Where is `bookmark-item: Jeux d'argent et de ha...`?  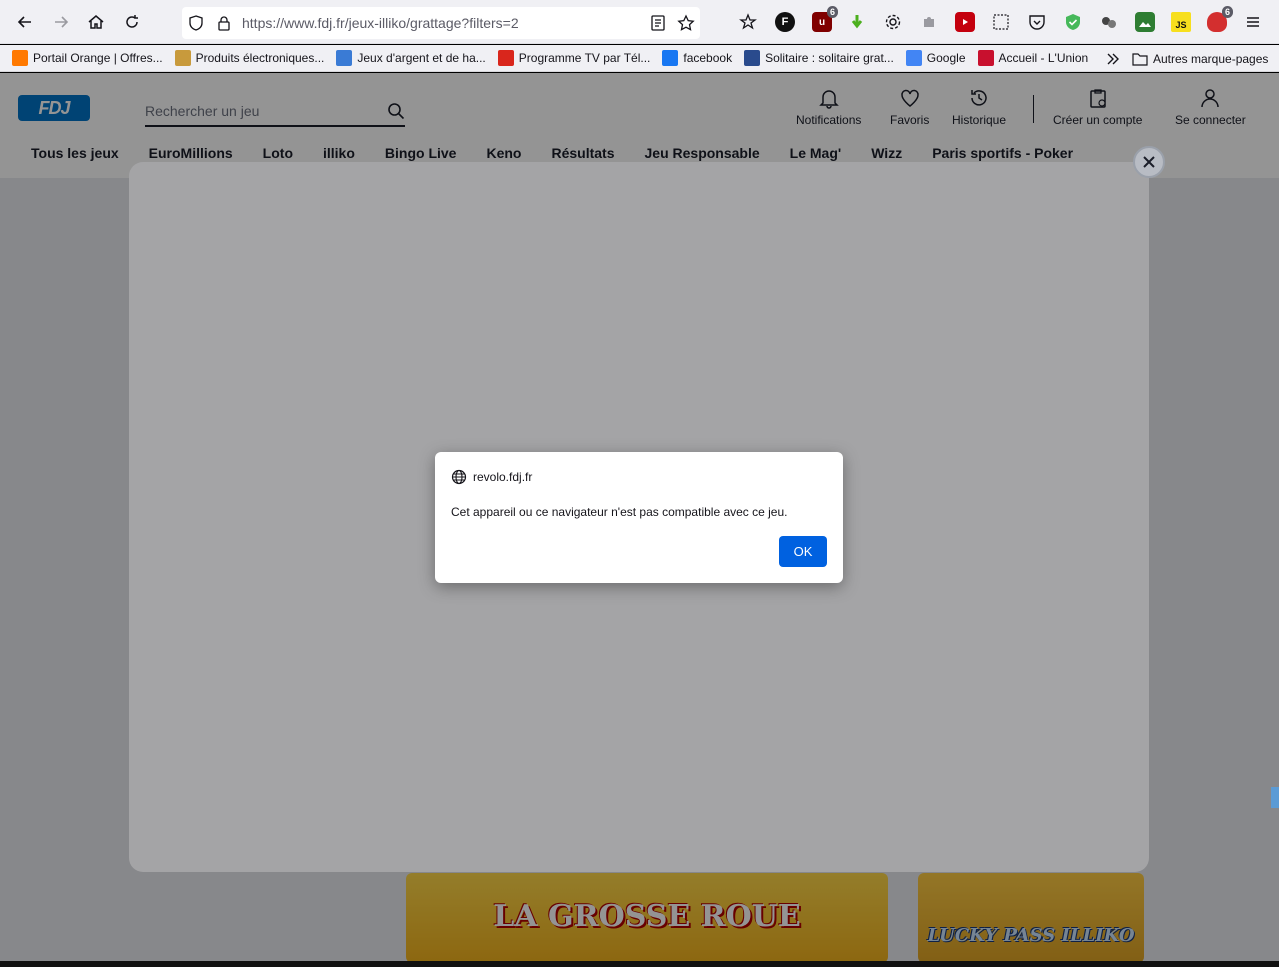 bookmark-item: Jeux d'argent et de ha... is located at coordinates (410, 58).